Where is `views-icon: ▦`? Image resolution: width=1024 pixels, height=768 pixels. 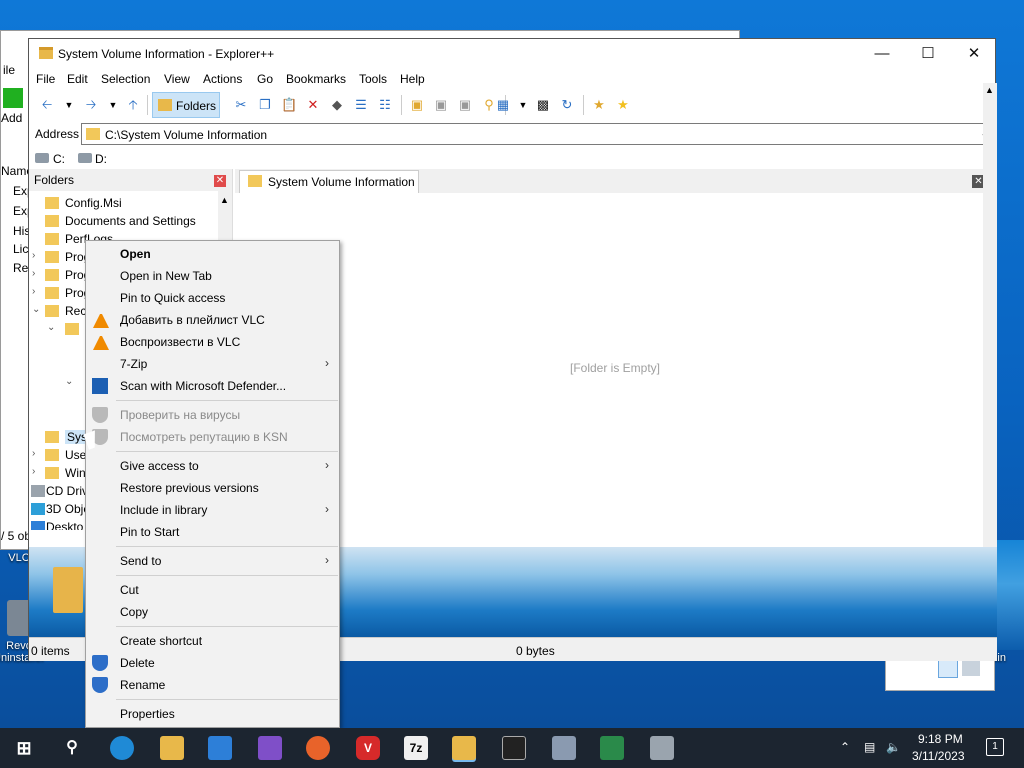 views-icon: ▦ is located at coordinates (503, 105).